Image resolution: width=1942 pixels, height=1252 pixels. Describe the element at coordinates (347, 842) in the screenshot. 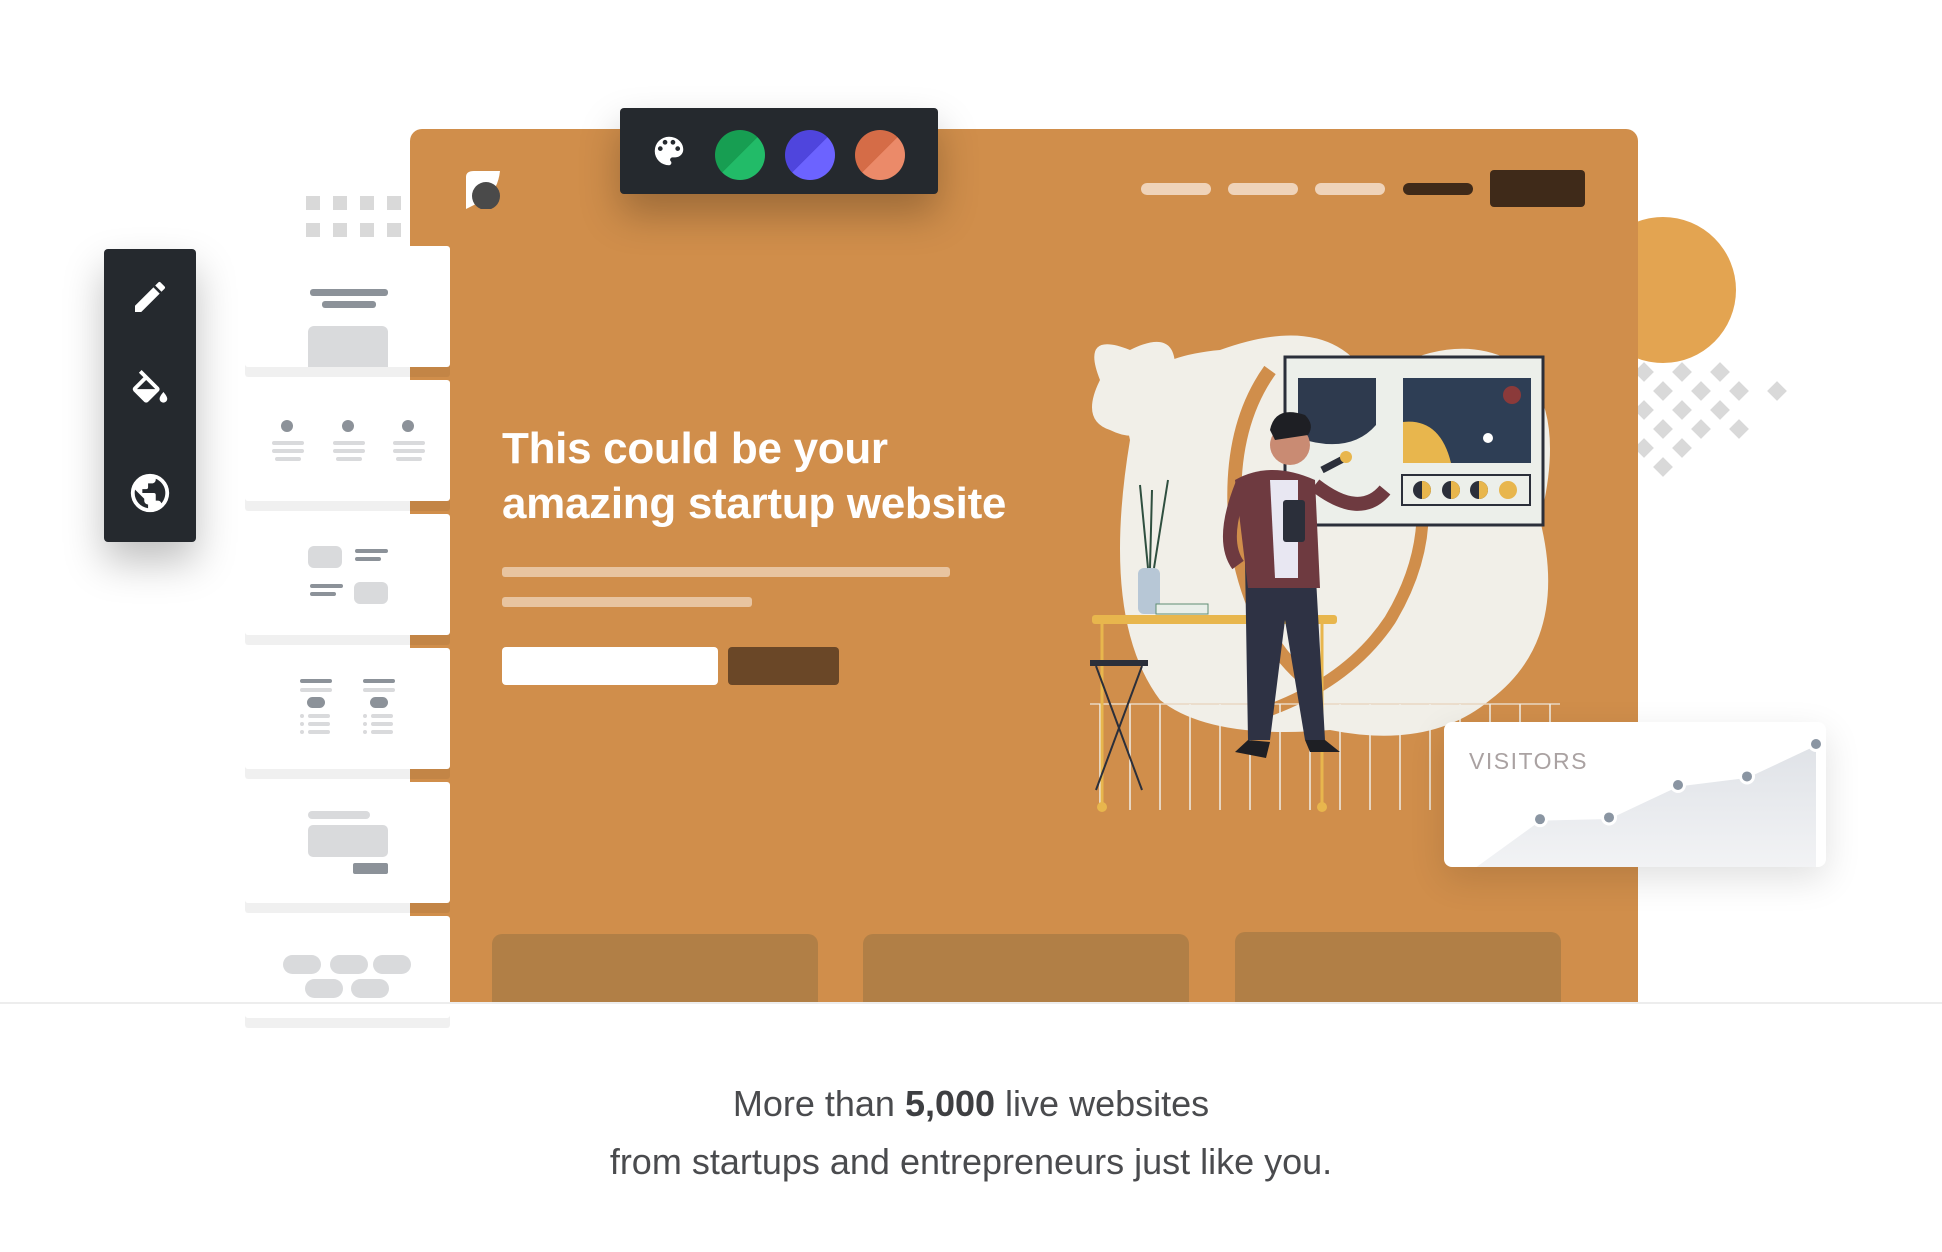

I see `thumbnail-call-to-action` at that location.